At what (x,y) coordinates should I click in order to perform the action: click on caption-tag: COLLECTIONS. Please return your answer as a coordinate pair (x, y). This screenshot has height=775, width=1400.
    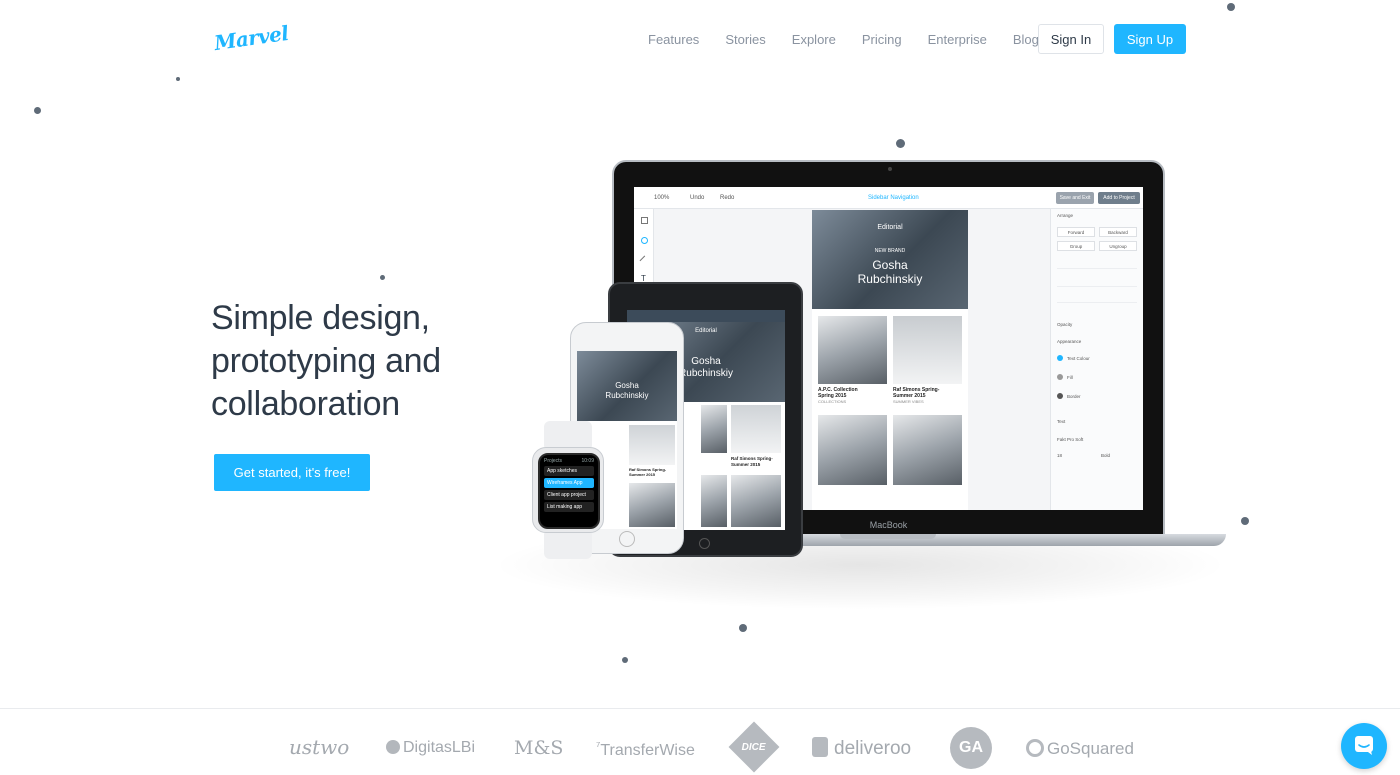
    Looking at the image, I should click on (832, 401).